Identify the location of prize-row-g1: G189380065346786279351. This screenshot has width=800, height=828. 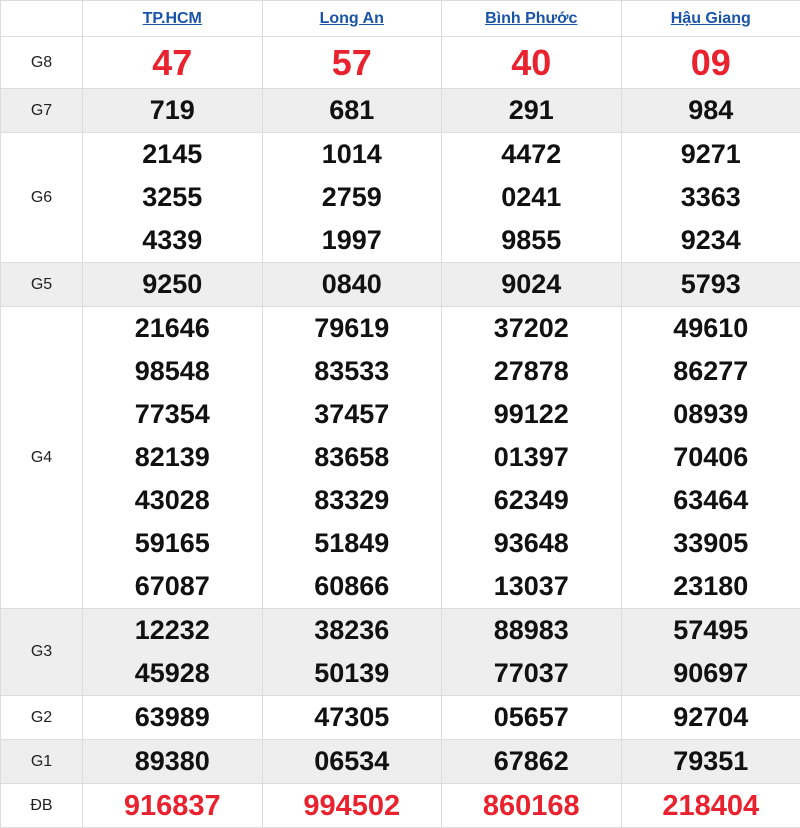
(400, 762).